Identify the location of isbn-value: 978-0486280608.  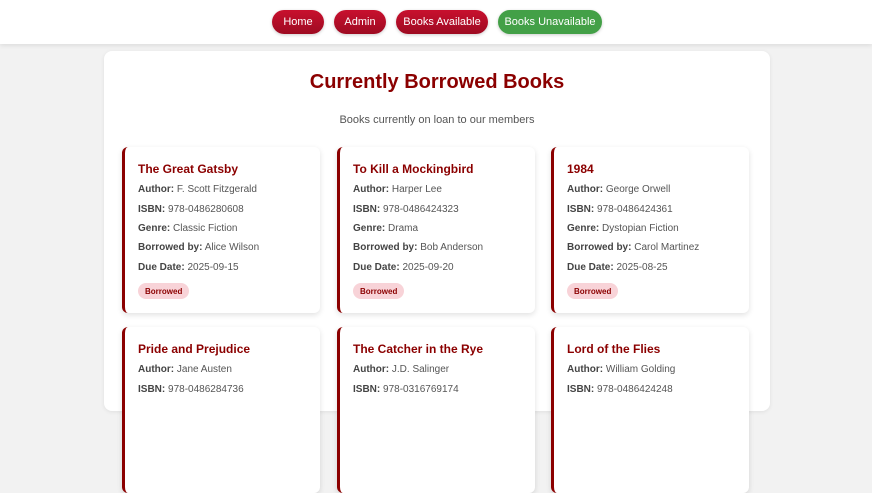
(206, 209).